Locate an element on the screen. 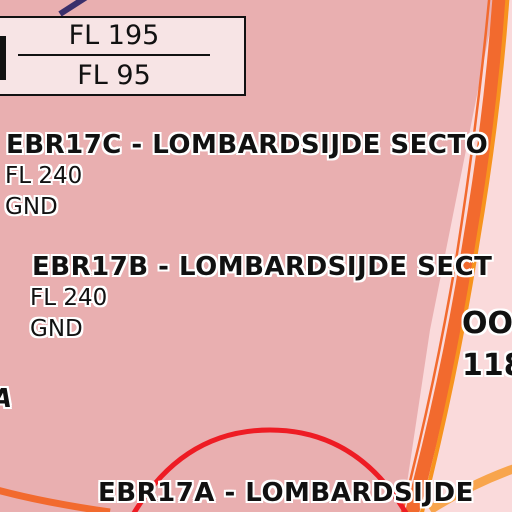 The height and width of the screenshot is (512, 512). adjacent-area-frequency: 118 is located at coordinates (487, 365).